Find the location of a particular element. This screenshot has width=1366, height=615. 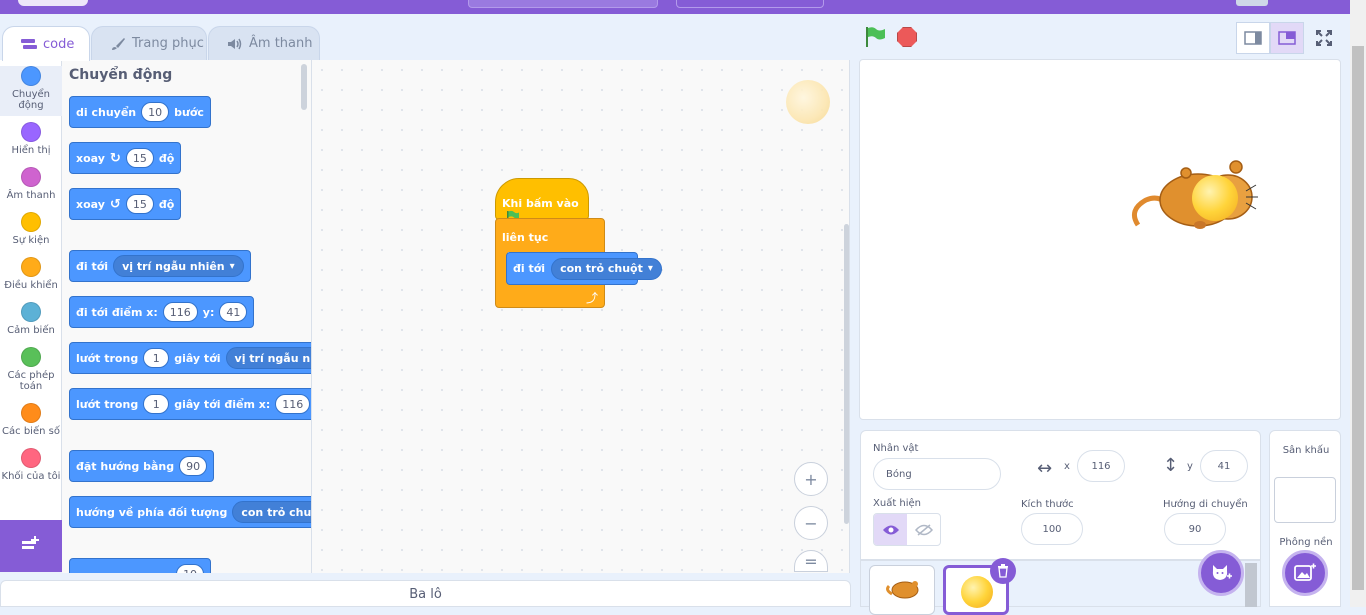

x-position-input: 116 is located at coordinates (1101, 466).